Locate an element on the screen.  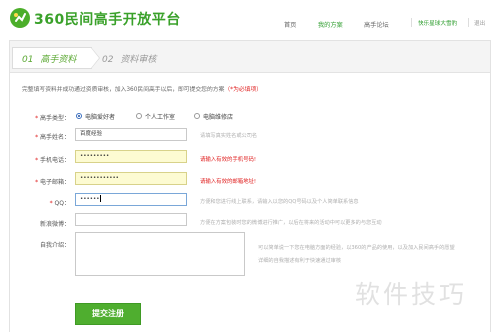
intro-body: 完整填写资料并成功通过资质审核，加入360民间高手以后，即可提交您的方案 is located at coordinates (123, 90).